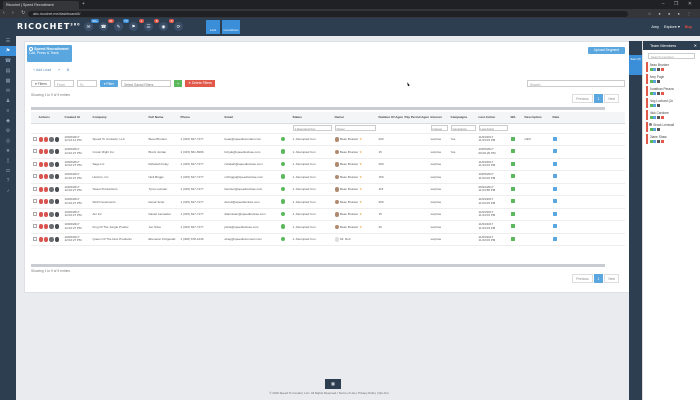 This screenshot has height=400, width=700. Describe the element at coordinates (50, 118) in the screenshot. I see `column-header: Actions` at that location.